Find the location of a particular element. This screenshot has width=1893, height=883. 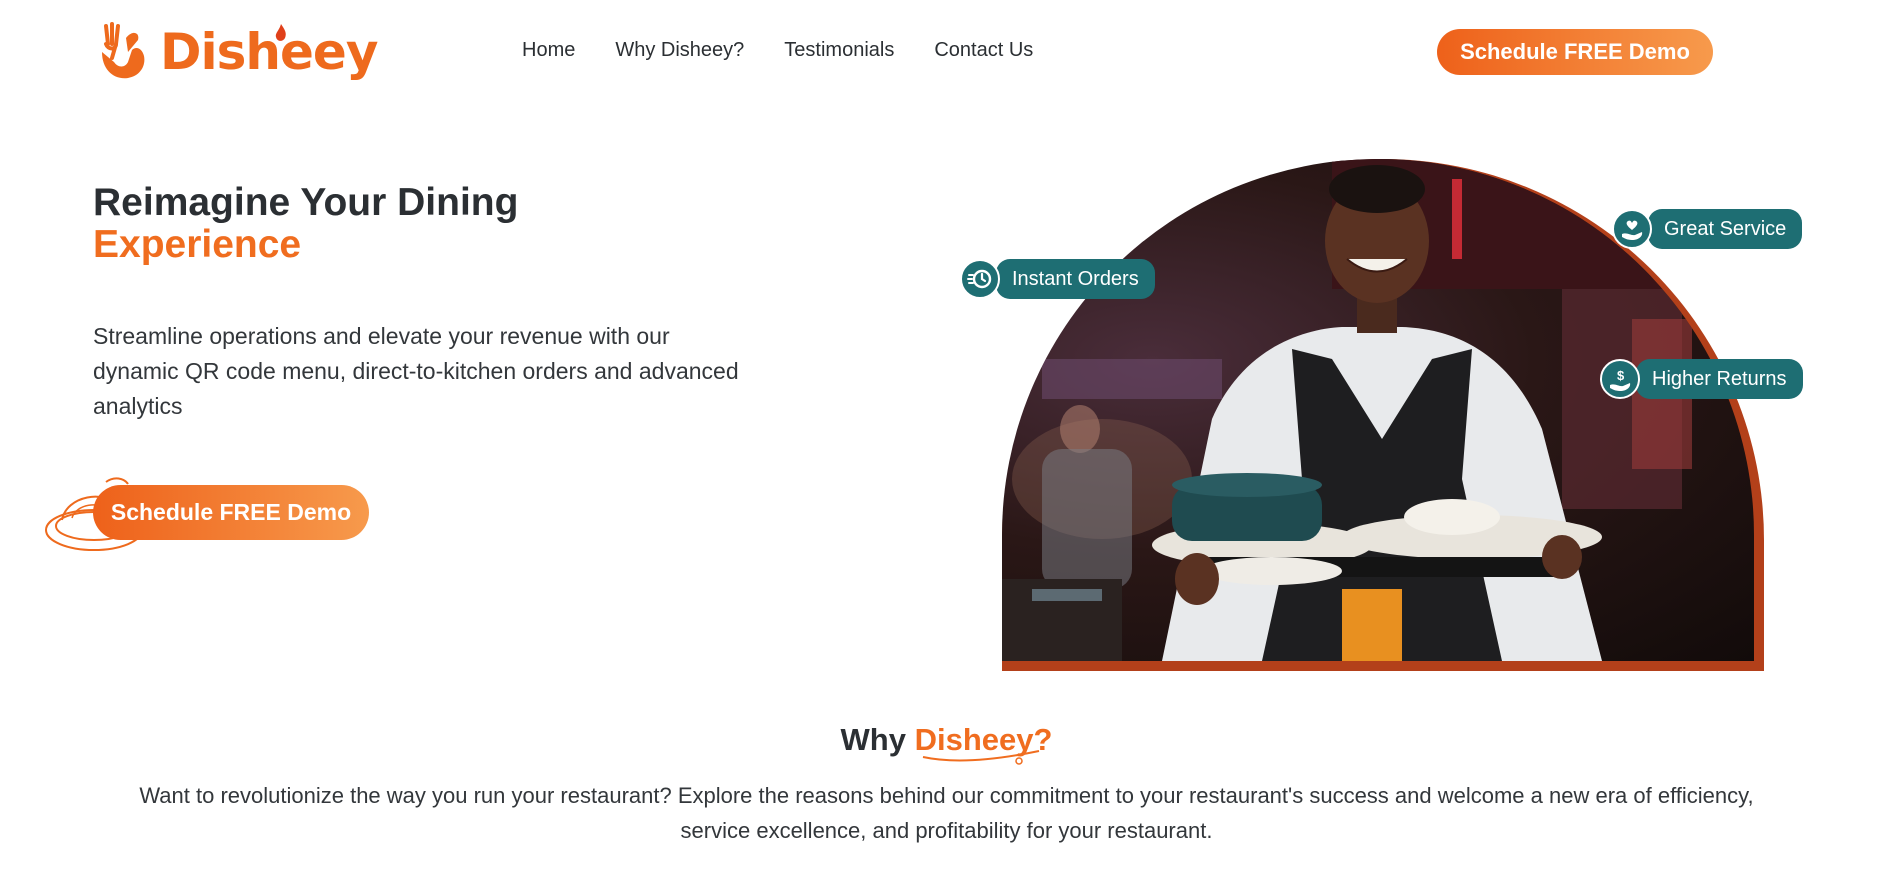

hero-schedule-demo-button: Schedule FREE Demo is located at coordinates (231, 512).